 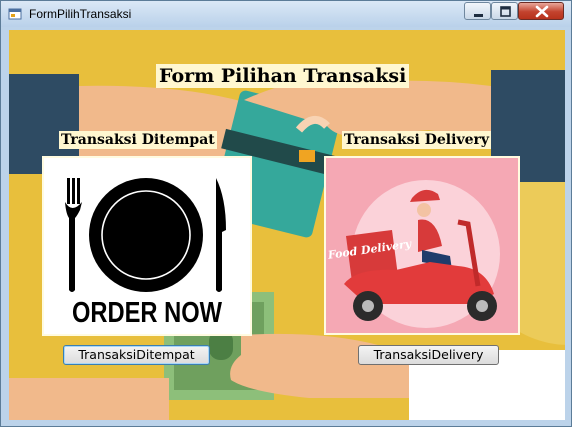 I want to click on order-now-image: ORDER NOW, so click(x=145, y=253).